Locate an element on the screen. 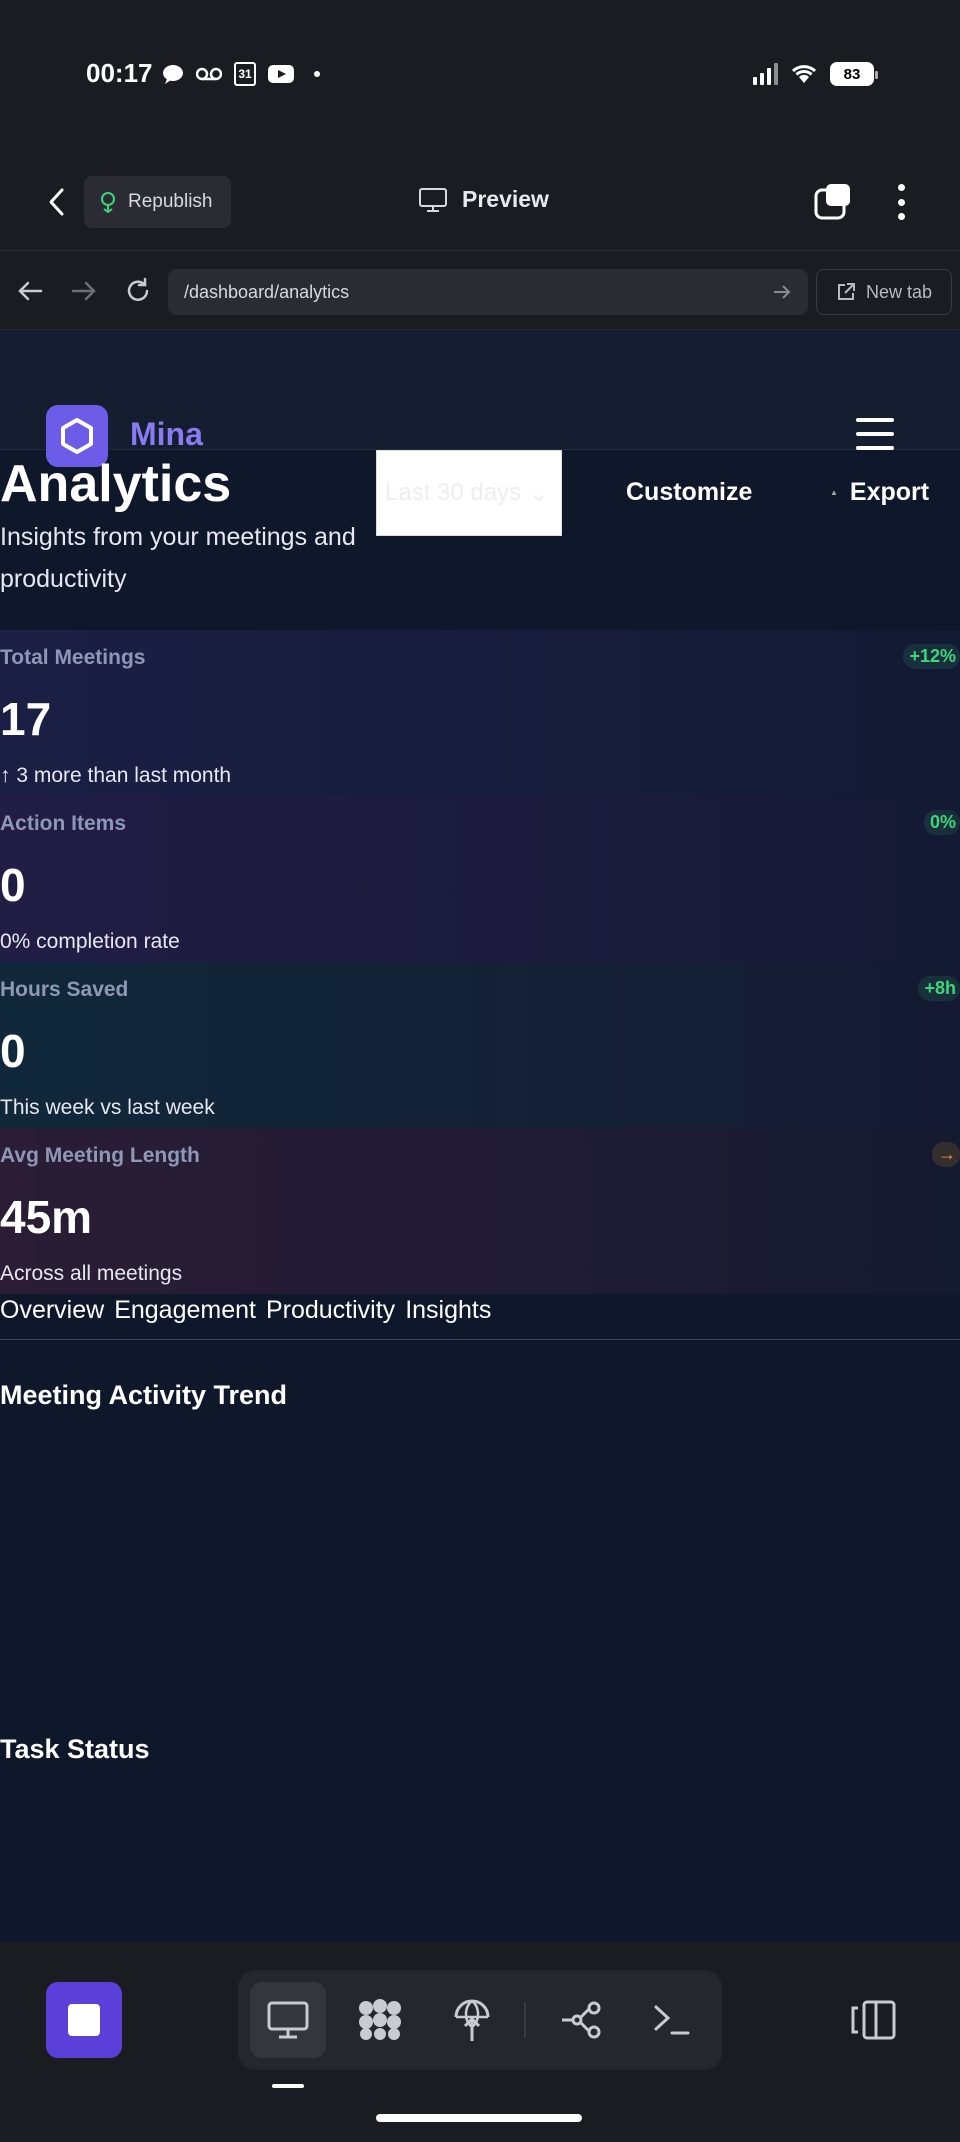 The image size is (960, 2142). editor-top-bar: Republish Preview is located at coordinates (480, 200).